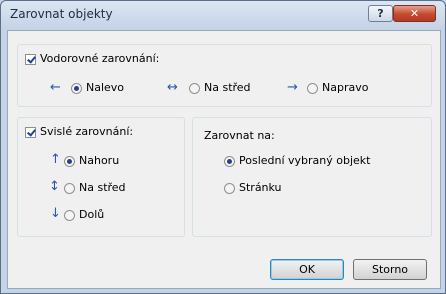  I want to click on horizontal-alignment-checkbox, so click(30, 59).